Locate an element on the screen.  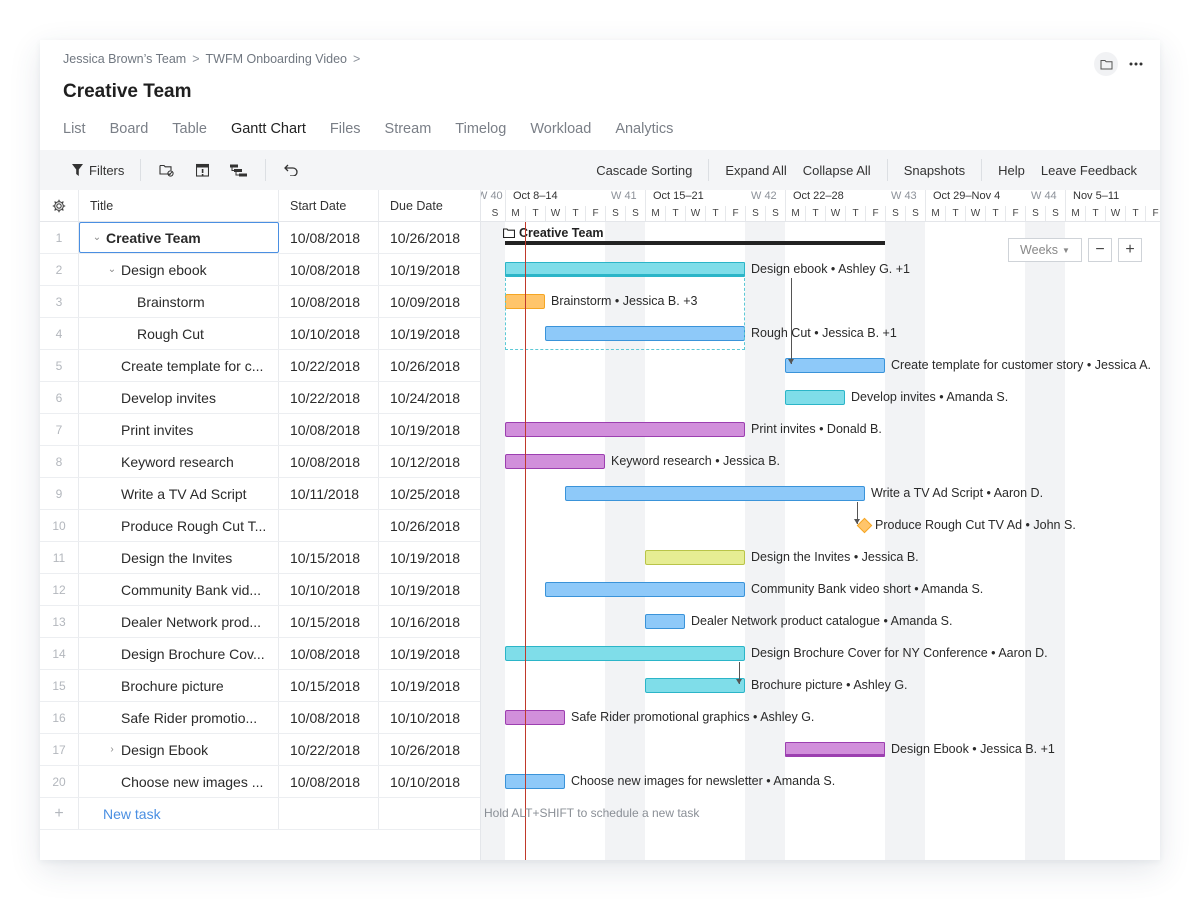
due-date-cell: 10/24/2018 is located at coordinates (429, 397).